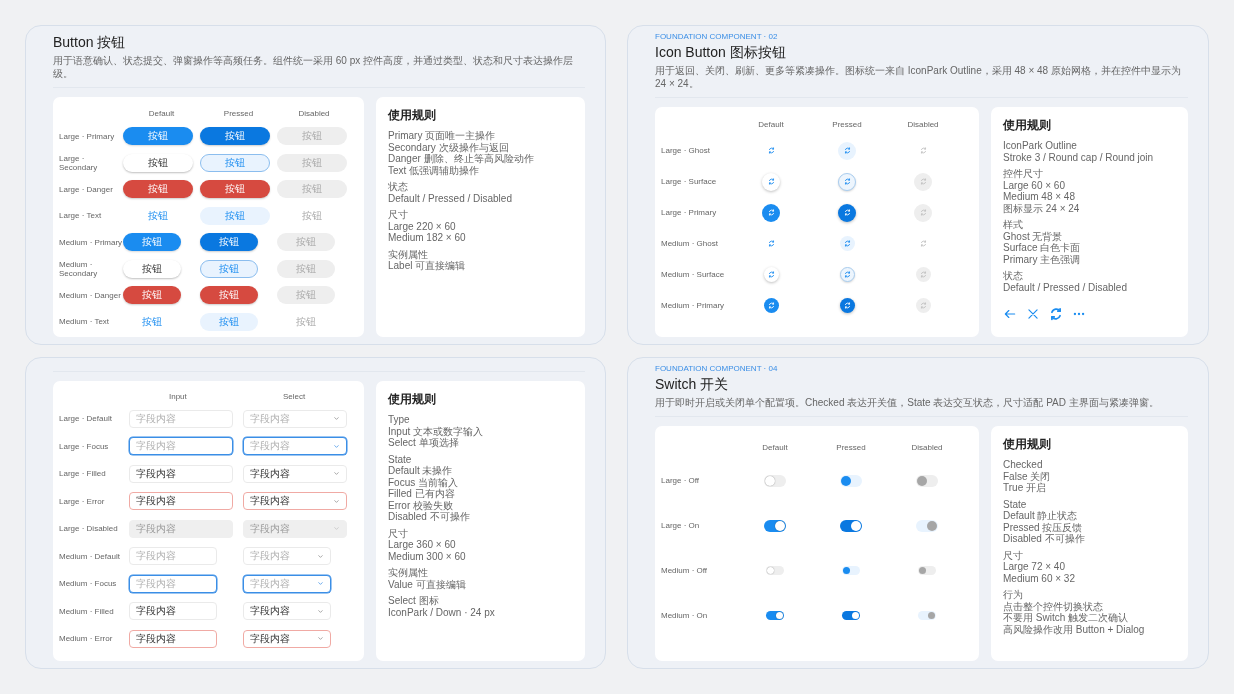  I want to click on rule-text: Large 220 × 60, so click(422, 226).